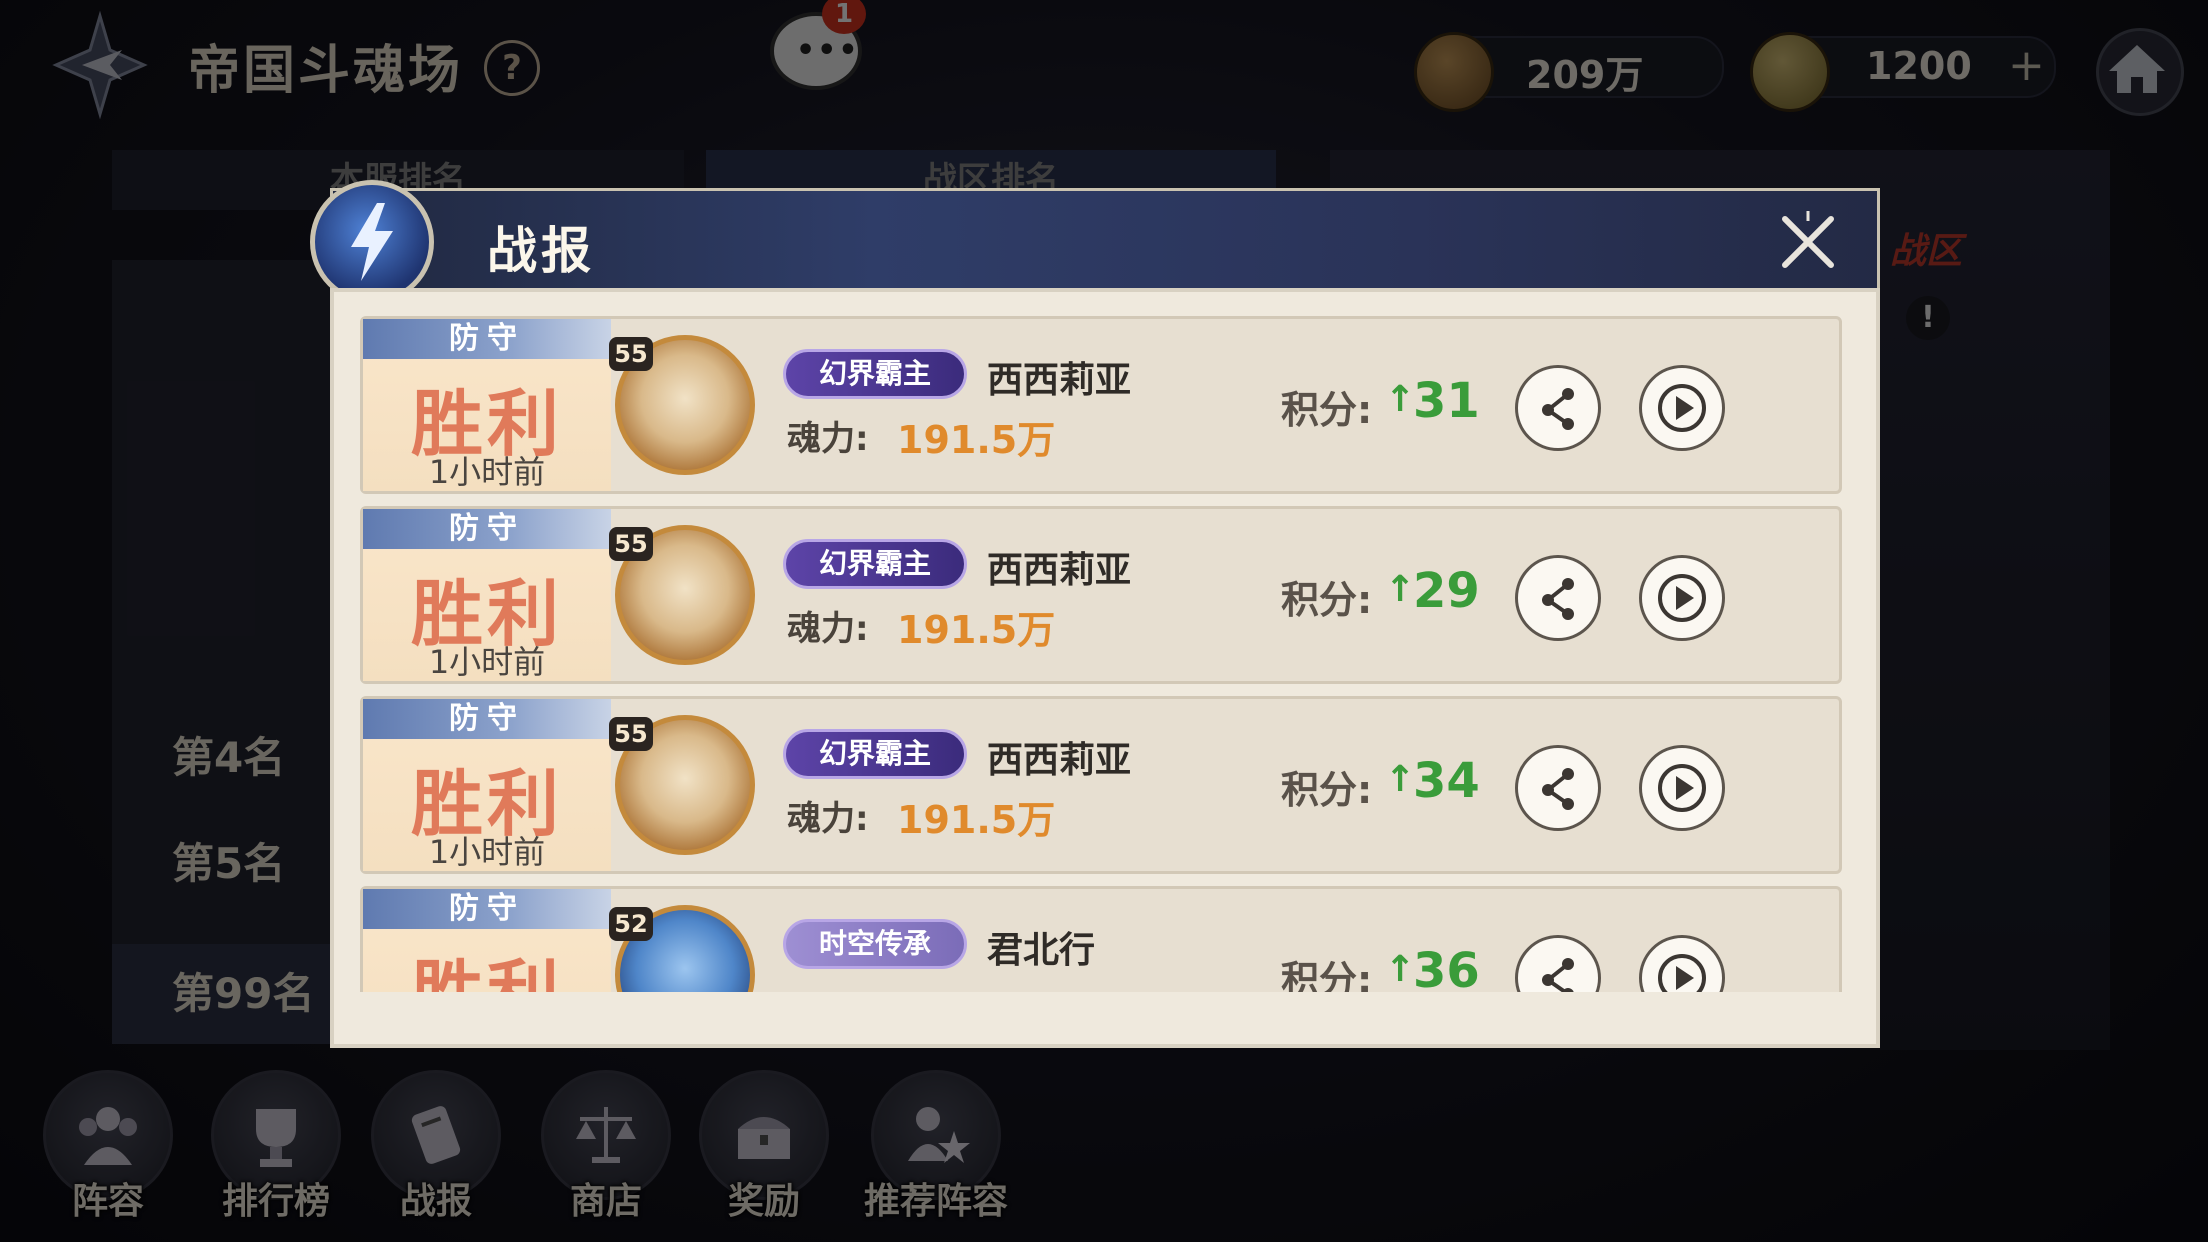 This screenshot has width=2208, height=1242. I want to click on help-button: ?, so click(512, 68).